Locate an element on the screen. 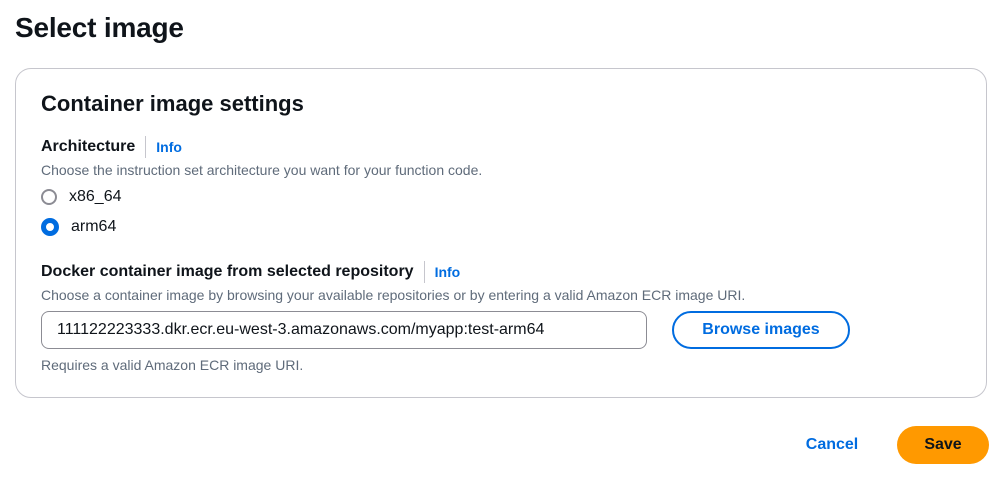 This screenshot has height=490, width=1007. radio-option-arm64: arm64 is located at coordinates (78, 227).